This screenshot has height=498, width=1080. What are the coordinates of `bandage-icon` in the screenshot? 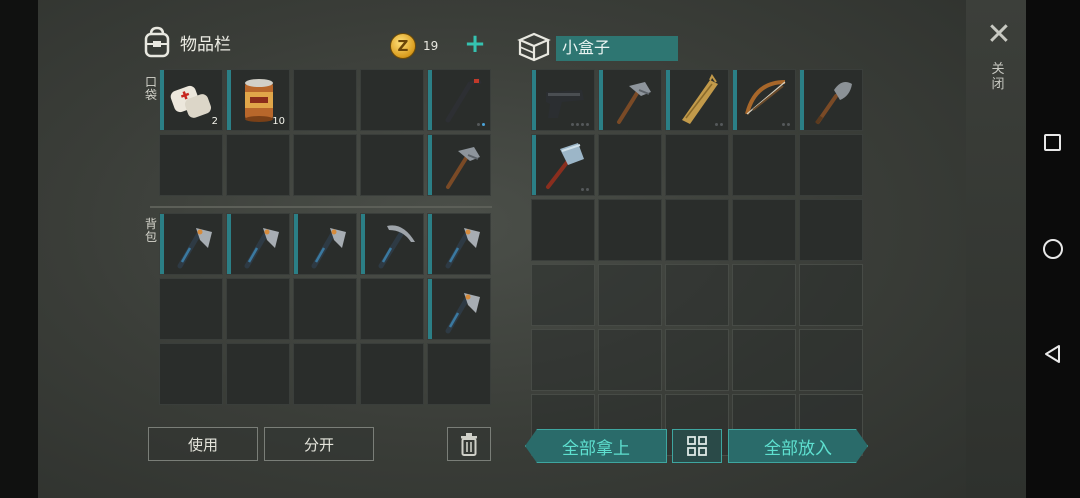 It's located at (191, 101).